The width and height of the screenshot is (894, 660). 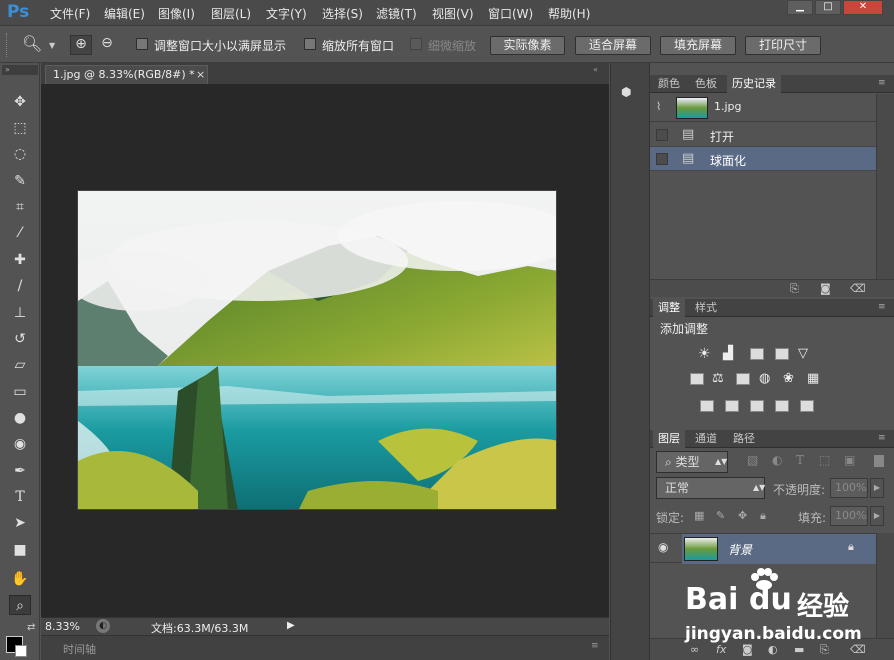 What do you see at coordinates (782, 406) in the screenshot?
I see `gradient-map-icon` at bounding box center [782, 406].